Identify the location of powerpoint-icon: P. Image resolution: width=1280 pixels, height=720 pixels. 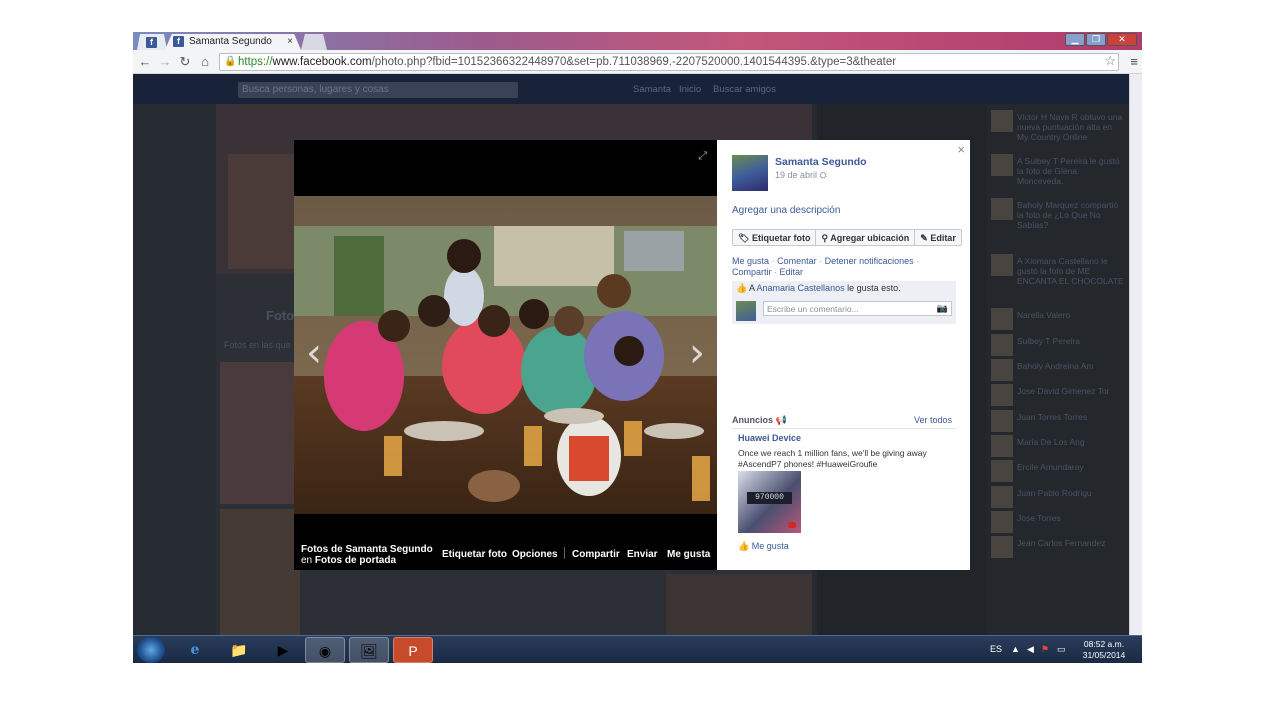
(413, 650).